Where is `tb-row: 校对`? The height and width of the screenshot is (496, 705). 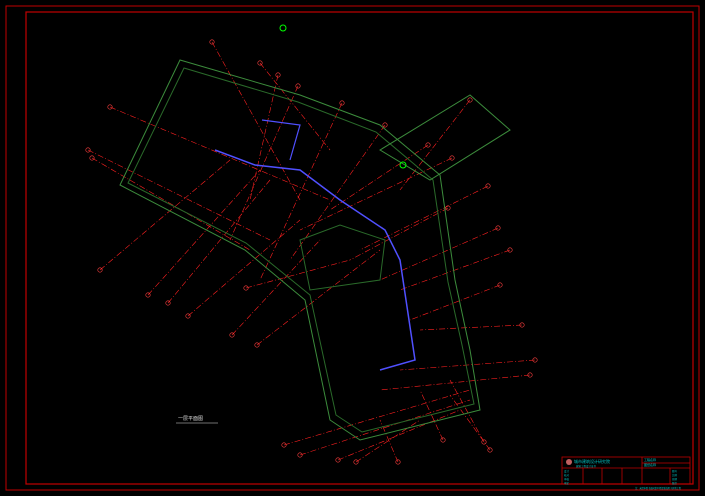
tb-row: 校对 is located at coordinates (567, 475).